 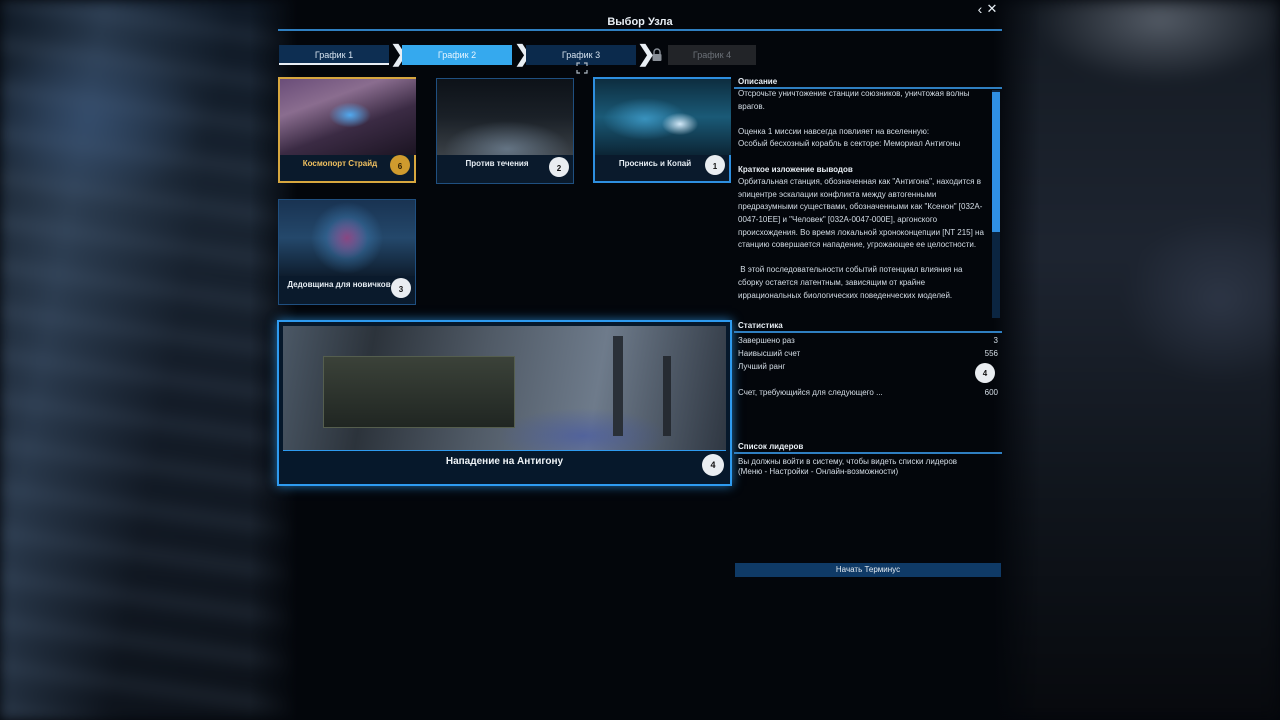 I want to click on stat-best-rank: Лучший ранг, so click(x=868, y=366).